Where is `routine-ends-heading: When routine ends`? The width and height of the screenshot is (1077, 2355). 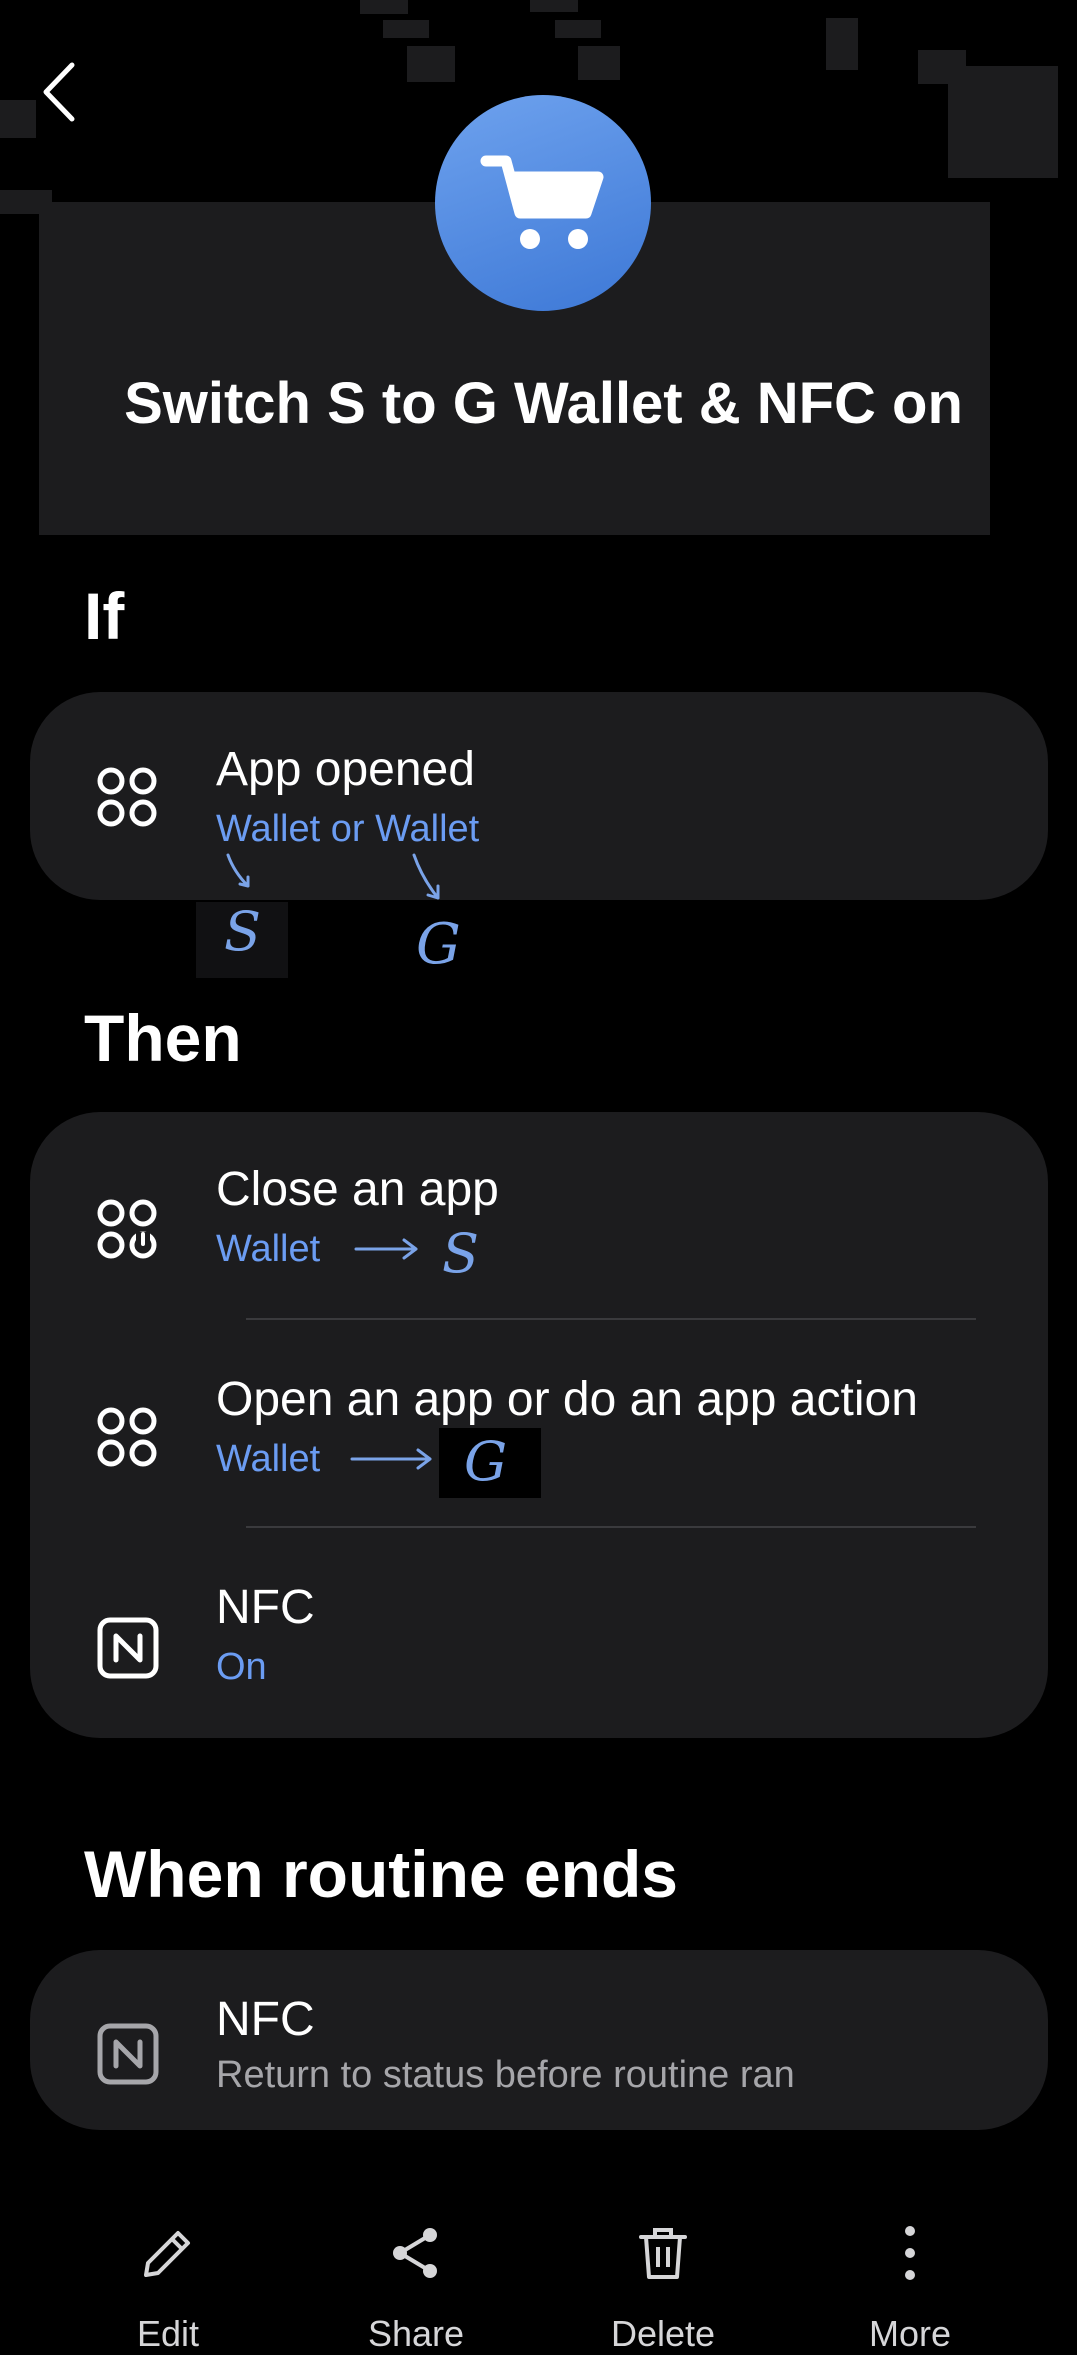 routine-ends-heading: When routine ends is located at coordinates (381, 1874).